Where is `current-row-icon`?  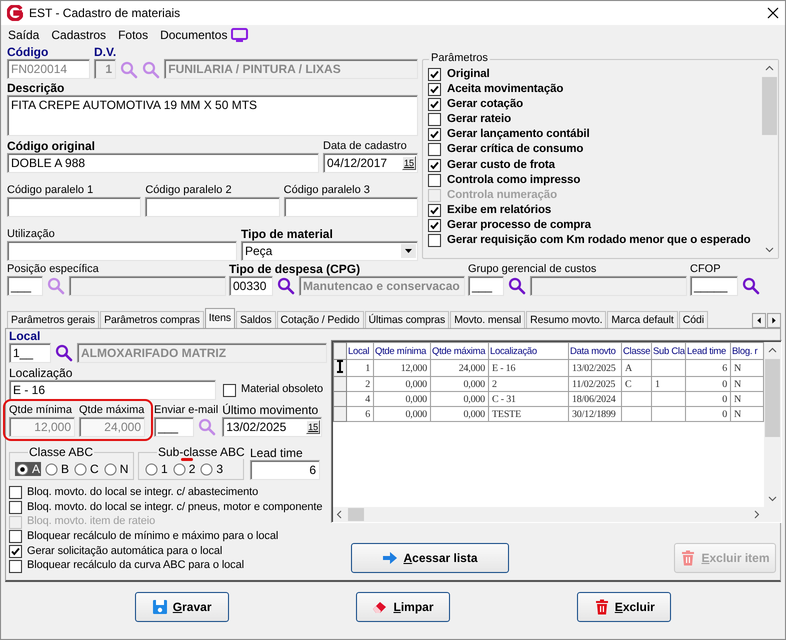
current-row-icon is located at coordinates (340, 366).